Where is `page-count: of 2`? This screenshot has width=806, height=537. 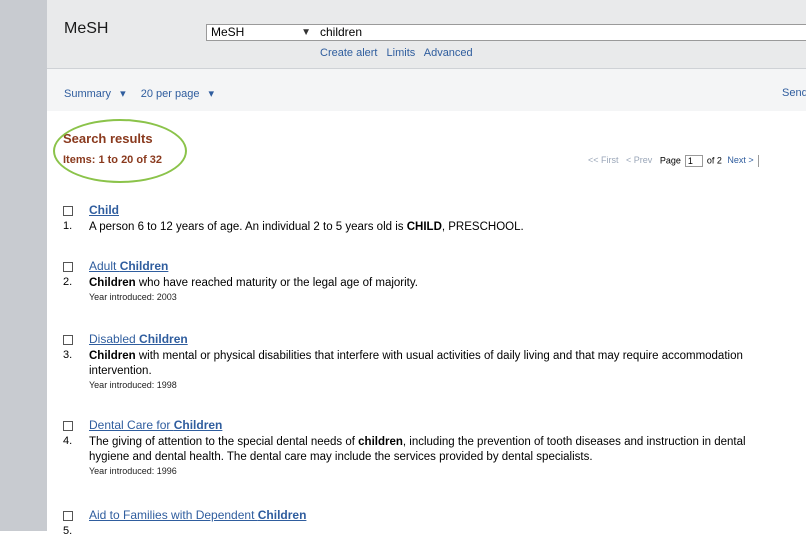
page-count: of 2 is located at coordinates (714, 160).